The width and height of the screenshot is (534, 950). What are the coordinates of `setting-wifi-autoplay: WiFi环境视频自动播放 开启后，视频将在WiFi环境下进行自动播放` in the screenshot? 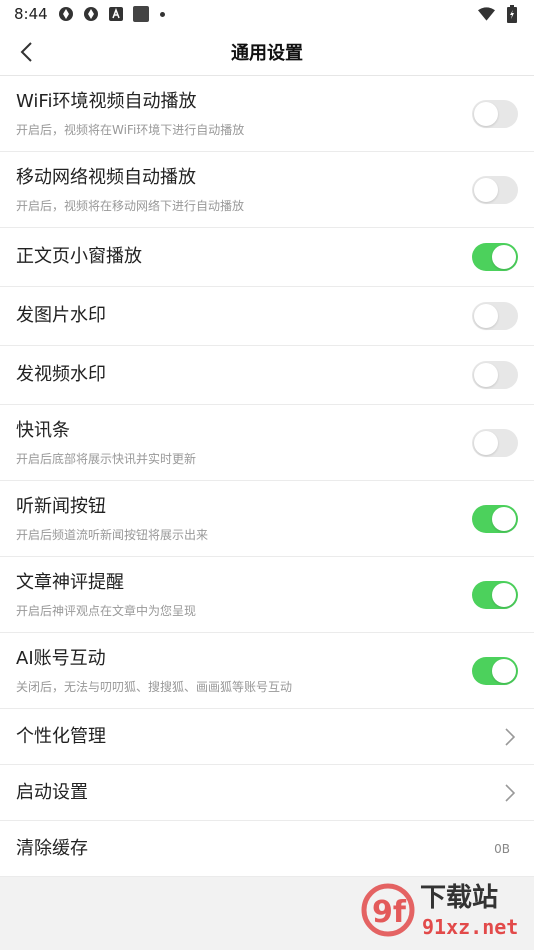 It's located at (267, 114).